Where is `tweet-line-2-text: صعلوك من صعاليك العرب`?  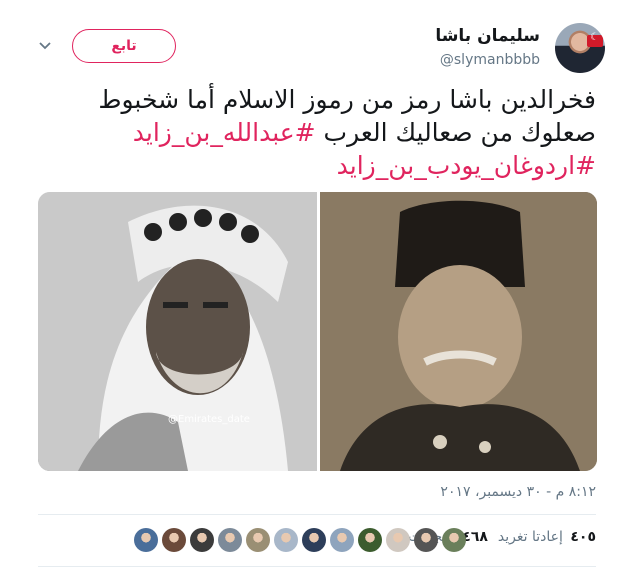
tweet-line-2-text: صعلوك من صعاليك العرب is located at coordinates (455, 132).